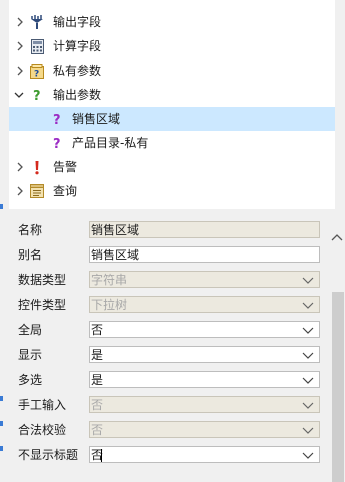 Image resolution: width=345 pixels, height=482 pixels. What do you see at coordinates (110, 143) in the screenshot?
I see `tree-node-label: 产品目录-私有` at bounding box center [110, 143].